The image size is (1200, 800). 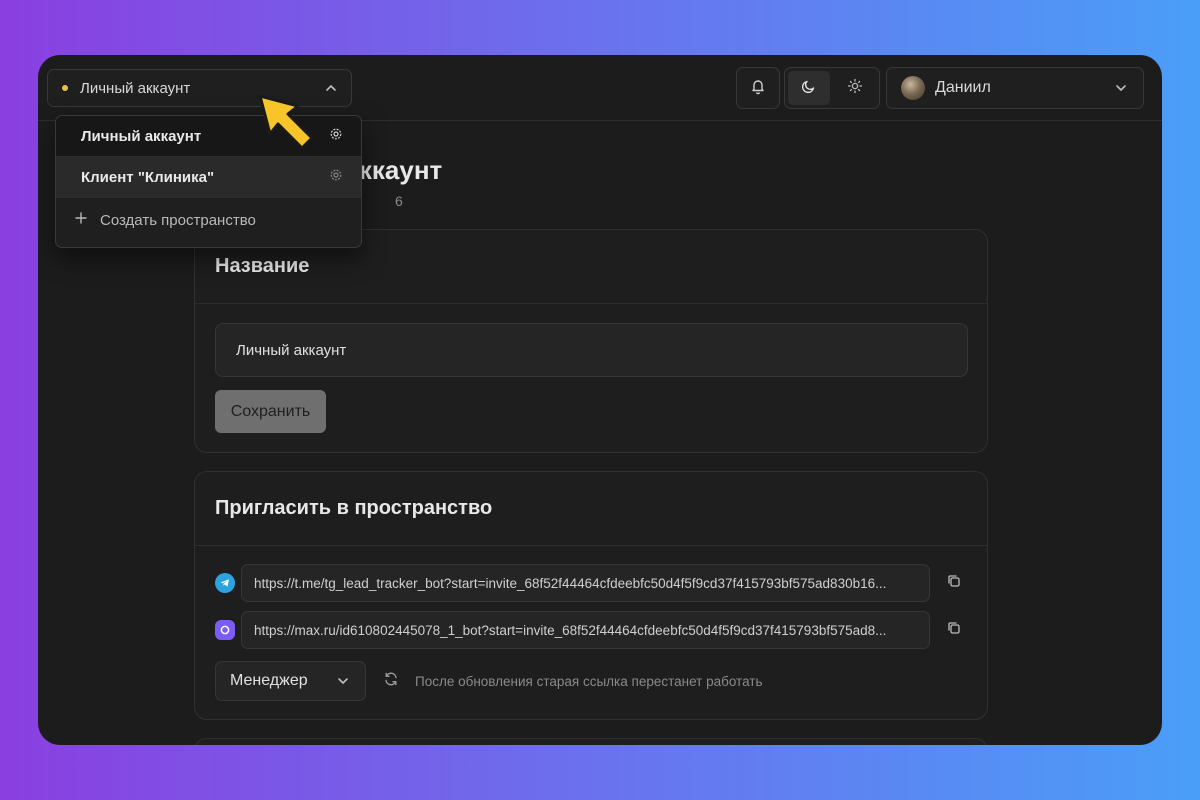 I want to click on notifications-button, so click(x=758, y=88).